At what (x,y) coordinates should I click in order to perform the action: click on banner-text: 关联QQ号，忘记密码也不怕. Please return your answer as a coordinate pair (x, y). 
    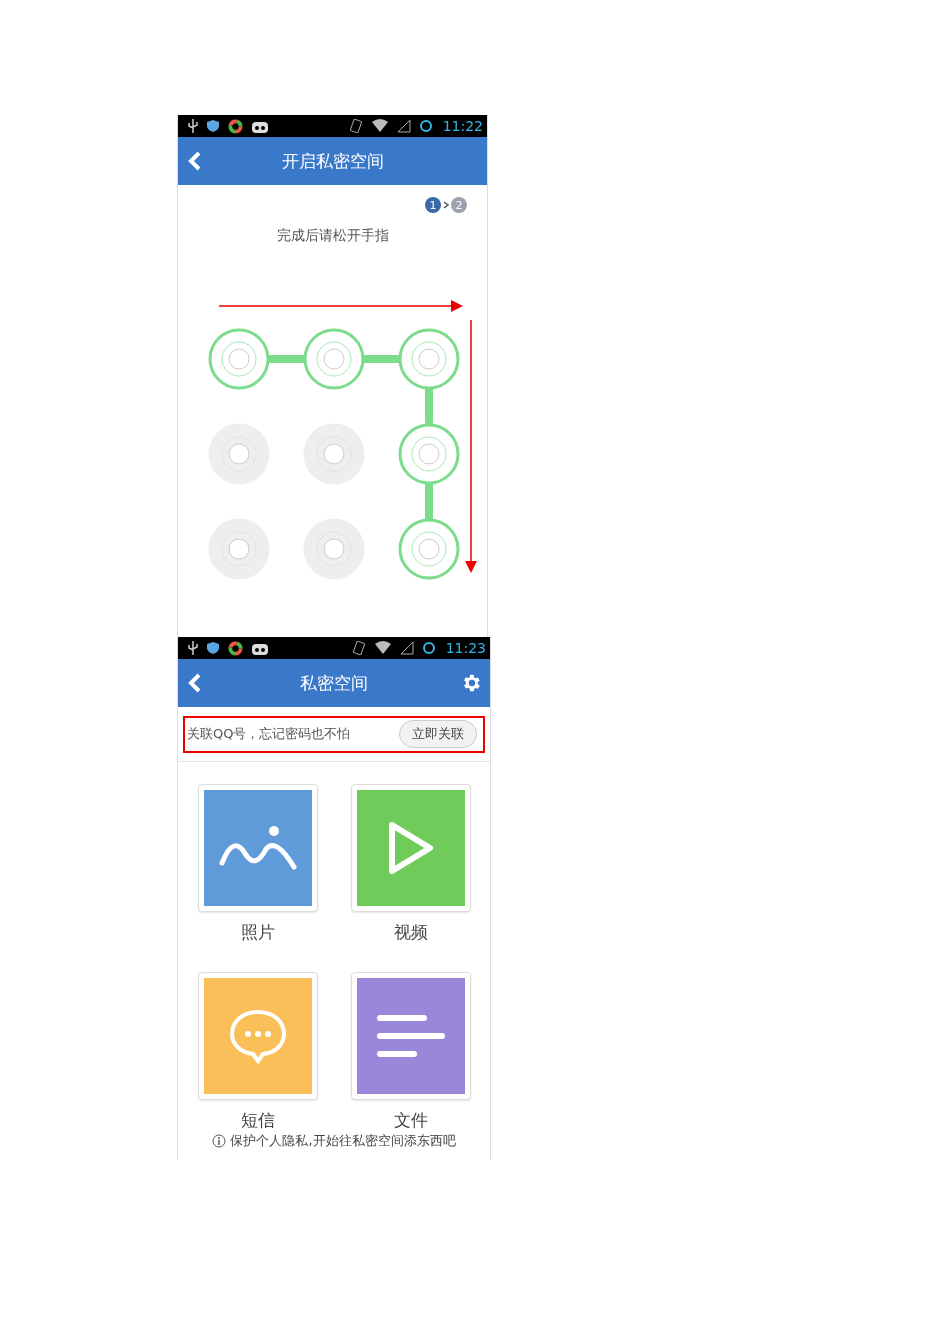
    Looking at the image, I should click on (269, 734).